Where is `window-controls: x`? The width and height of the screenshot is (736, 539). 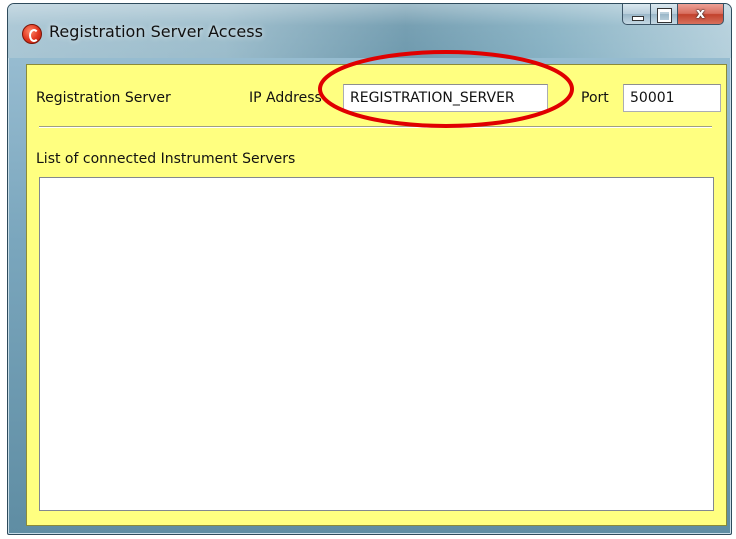 window-controls: x is located at coordinates (673, 14).